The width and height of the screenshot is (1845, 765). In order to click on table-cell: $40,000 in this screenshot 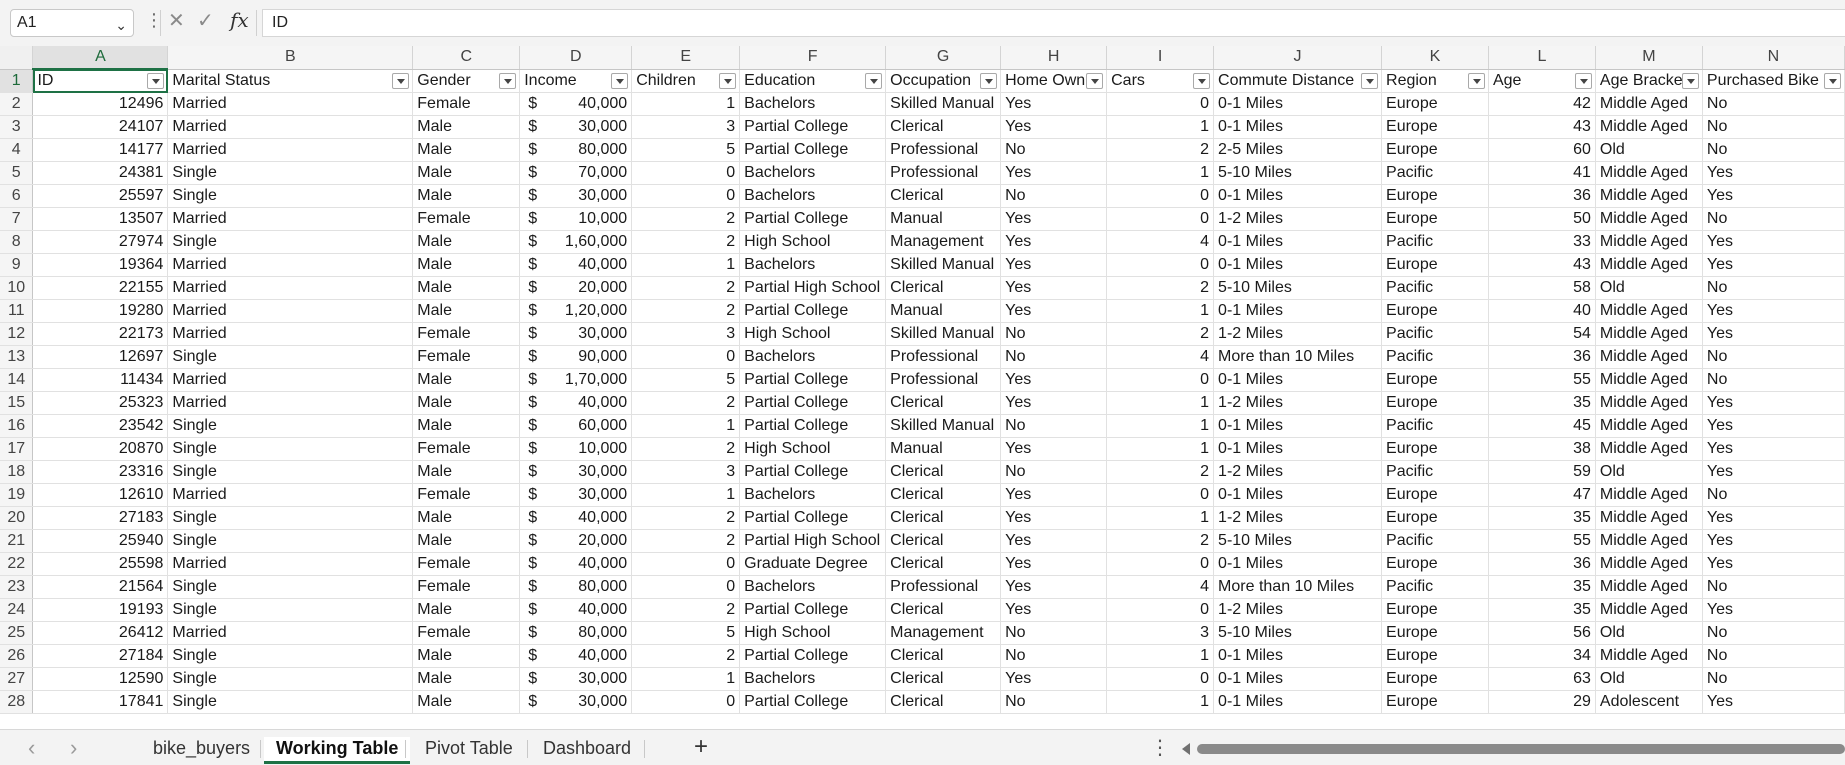, I will do `click(576, 104)`.